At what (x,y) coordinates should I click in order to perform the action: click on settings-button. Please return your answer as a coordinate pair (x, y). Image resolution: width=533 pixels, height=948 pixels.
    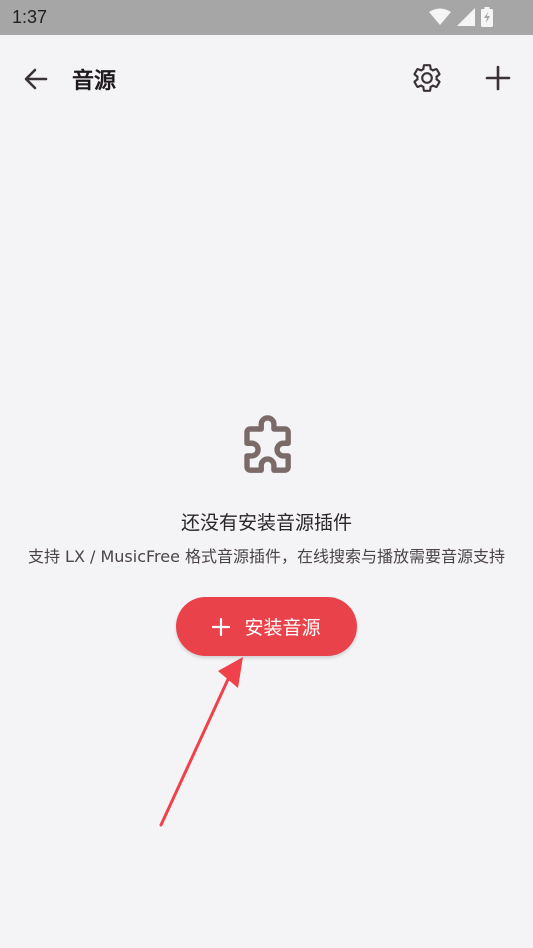
    Looking at the image, I should click on (427, 78).